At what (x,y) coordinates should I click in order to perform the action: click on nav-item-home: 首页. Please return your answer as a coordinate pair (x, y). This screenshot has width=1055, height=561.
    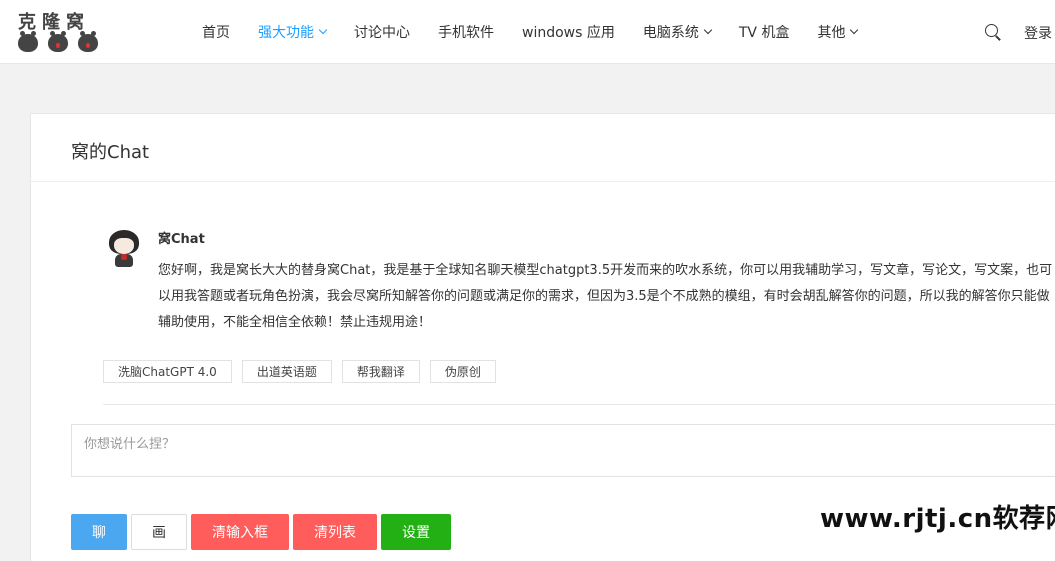
    Looking at the image, I should click on (216, 32).